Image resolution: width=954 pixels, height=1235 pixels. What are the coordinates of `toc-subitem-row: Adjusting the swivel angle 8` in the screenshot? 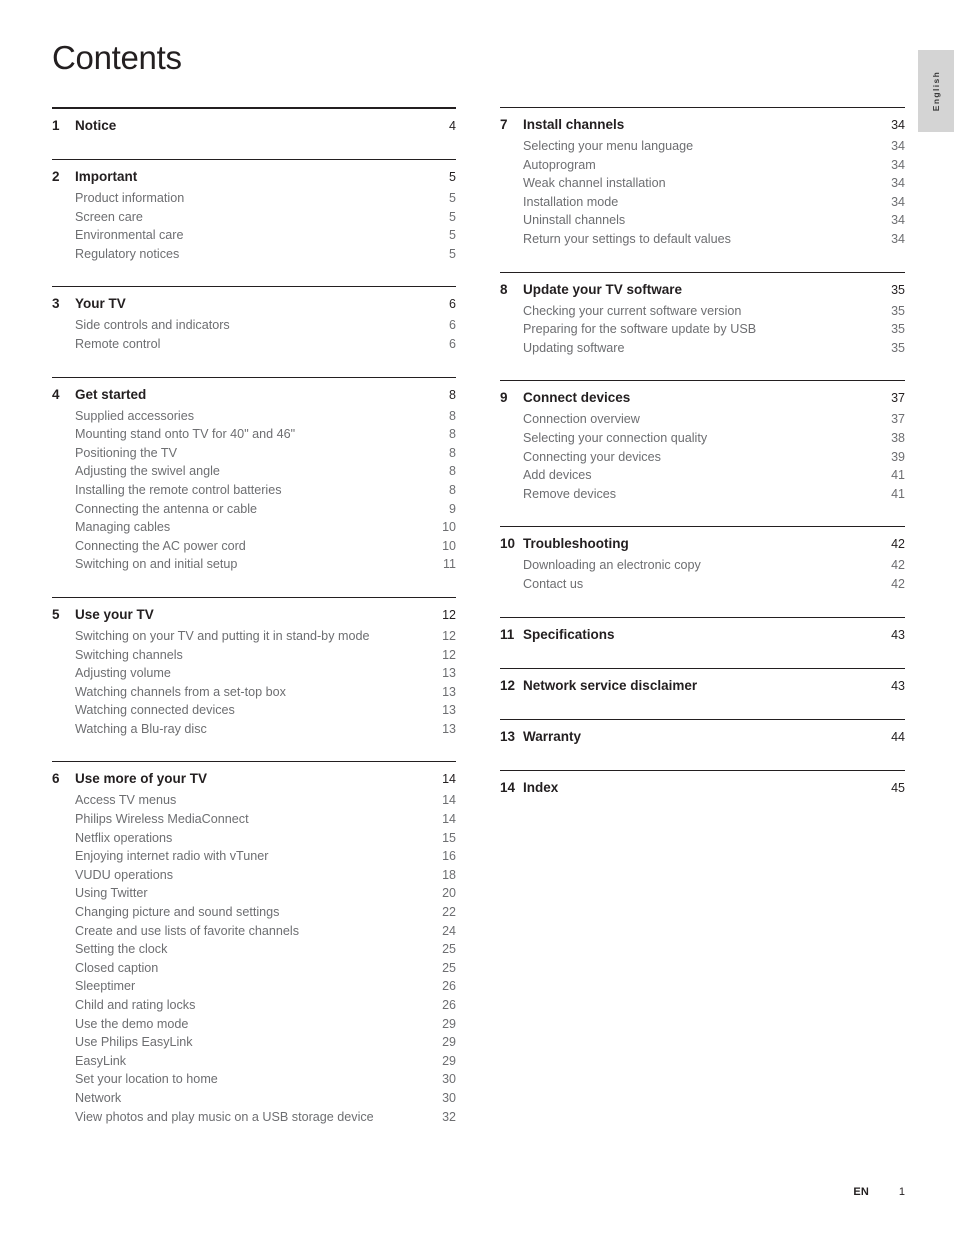 It's located at (254, 471).